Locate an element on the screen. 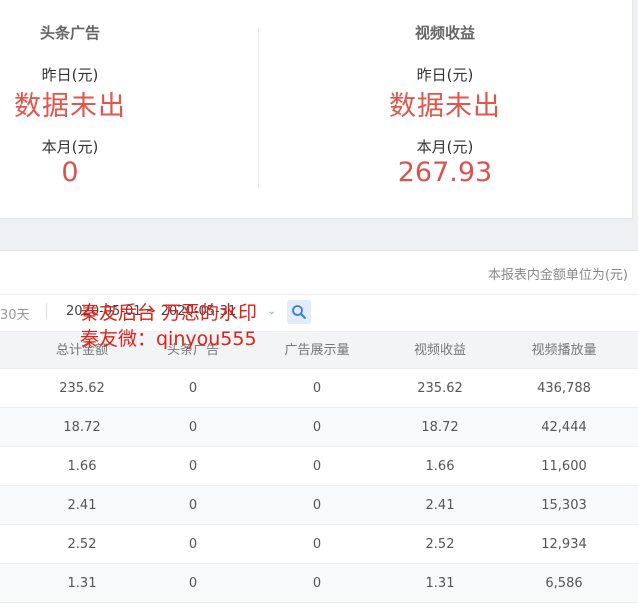  table-header: 总计金额 头条广告 广告展示量 视频收益 视频播放量 is located at coordinates (319, 350).